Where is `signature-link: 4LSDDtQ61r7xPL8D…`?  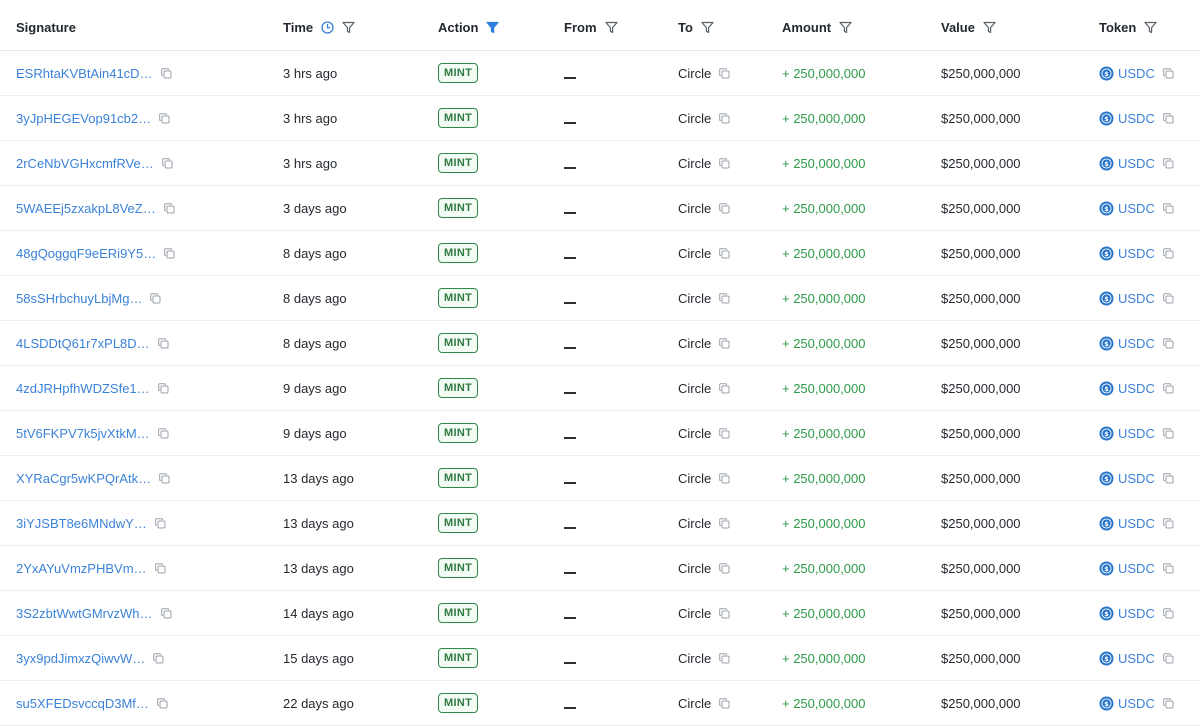
signature-link: 4LSDDtQ61r7xPL8D… is located at coordinates (83, 343).